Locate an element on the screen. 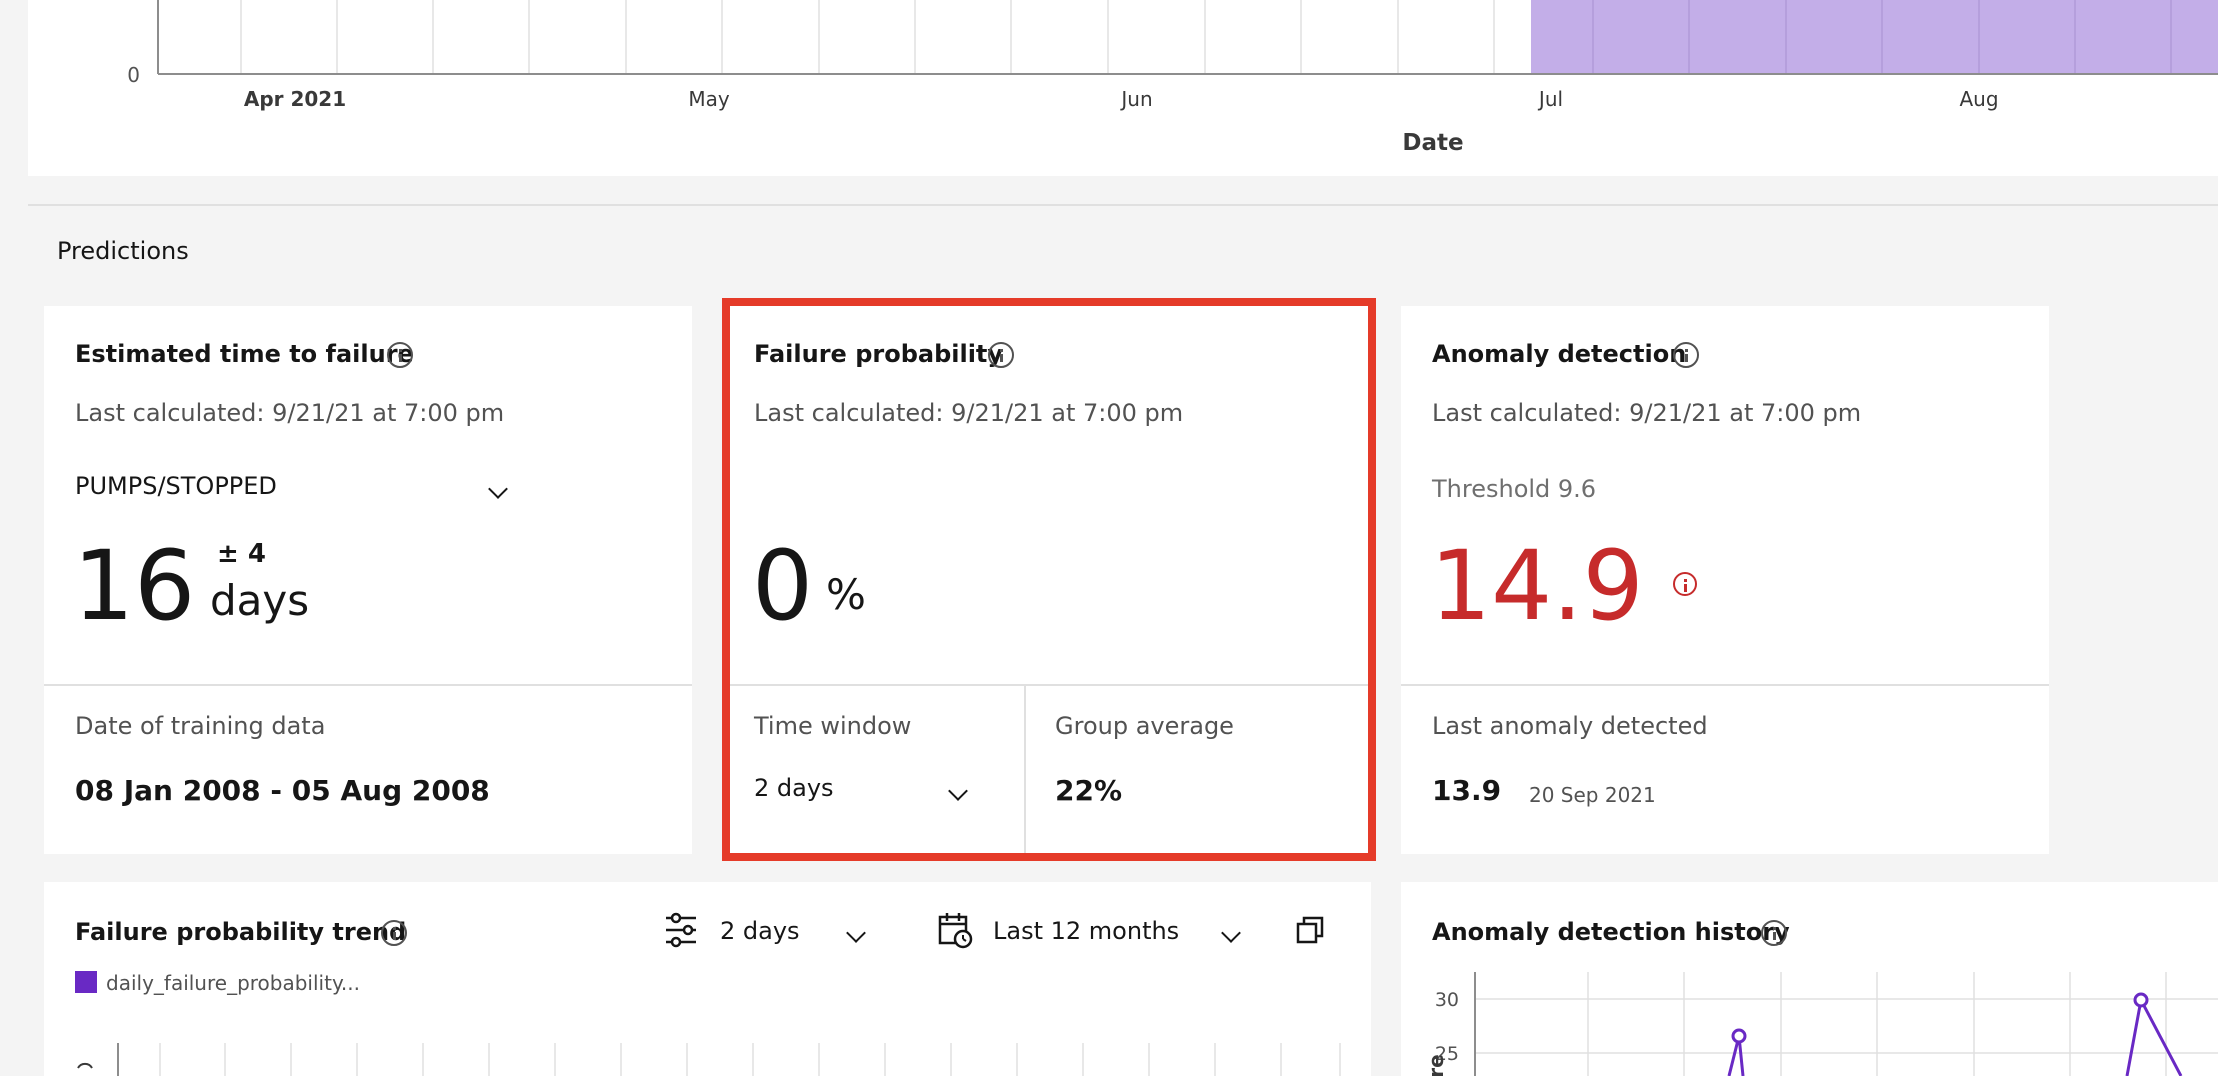 Image resolution: width=2218 pixels, height=1076 pixels. trend-chart-area is located at coordinates (709, 1059).